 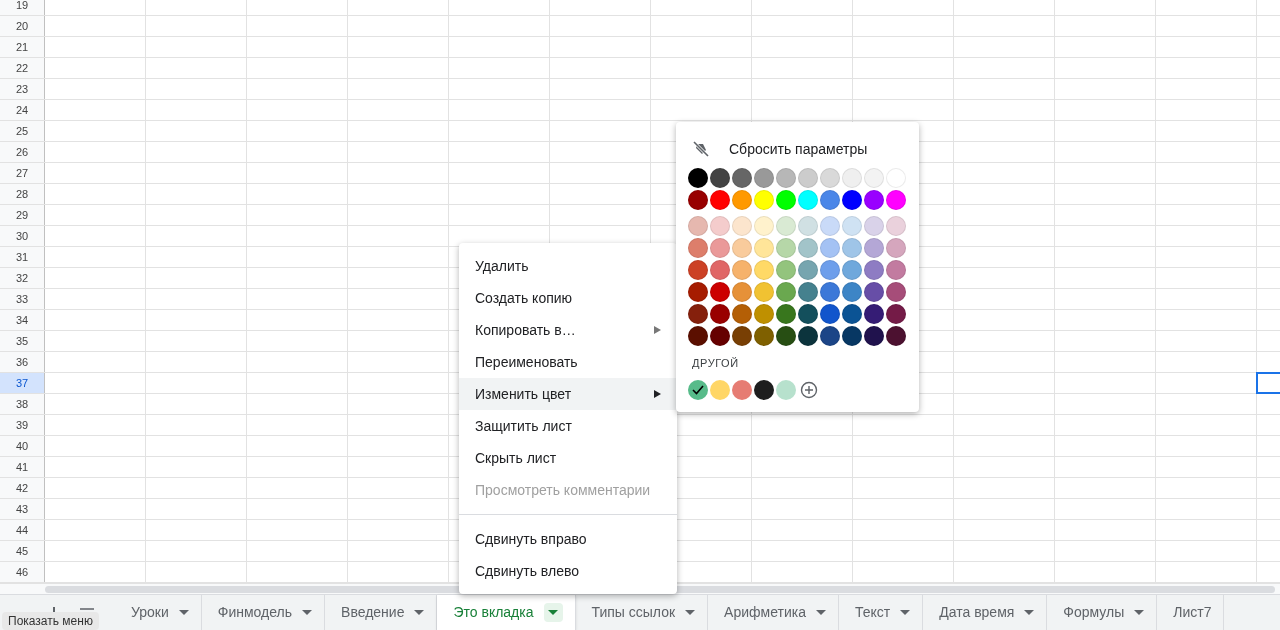 I want to click on section-label: ДРУГОЙ, so click(x=715, y=363).